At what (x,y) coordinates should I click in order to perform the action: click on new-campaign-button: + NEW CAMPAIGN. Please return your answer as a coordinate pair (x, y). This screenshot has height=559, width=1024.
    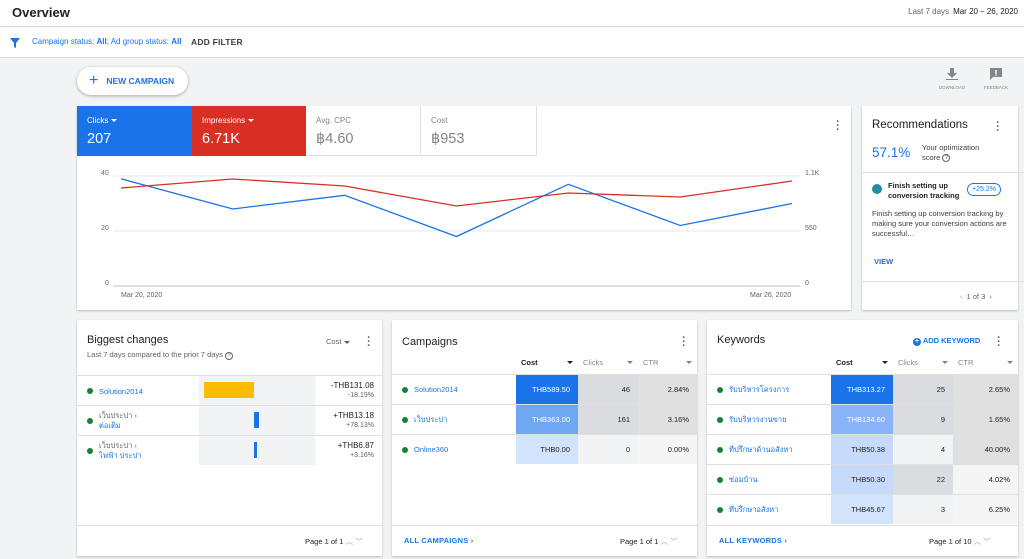
    Looking at the image, I should click on (132, 81).